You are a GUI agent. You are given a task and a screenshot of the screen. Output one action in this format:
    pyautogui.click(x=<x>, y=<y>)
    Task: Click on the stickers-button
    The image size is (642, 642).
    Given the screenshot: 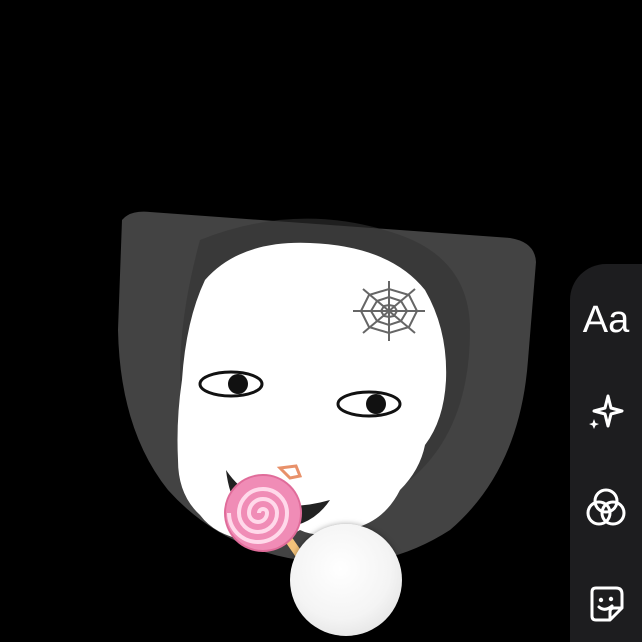 What is the action you would take?
    pyautogui.click(x=606, y=604)
    